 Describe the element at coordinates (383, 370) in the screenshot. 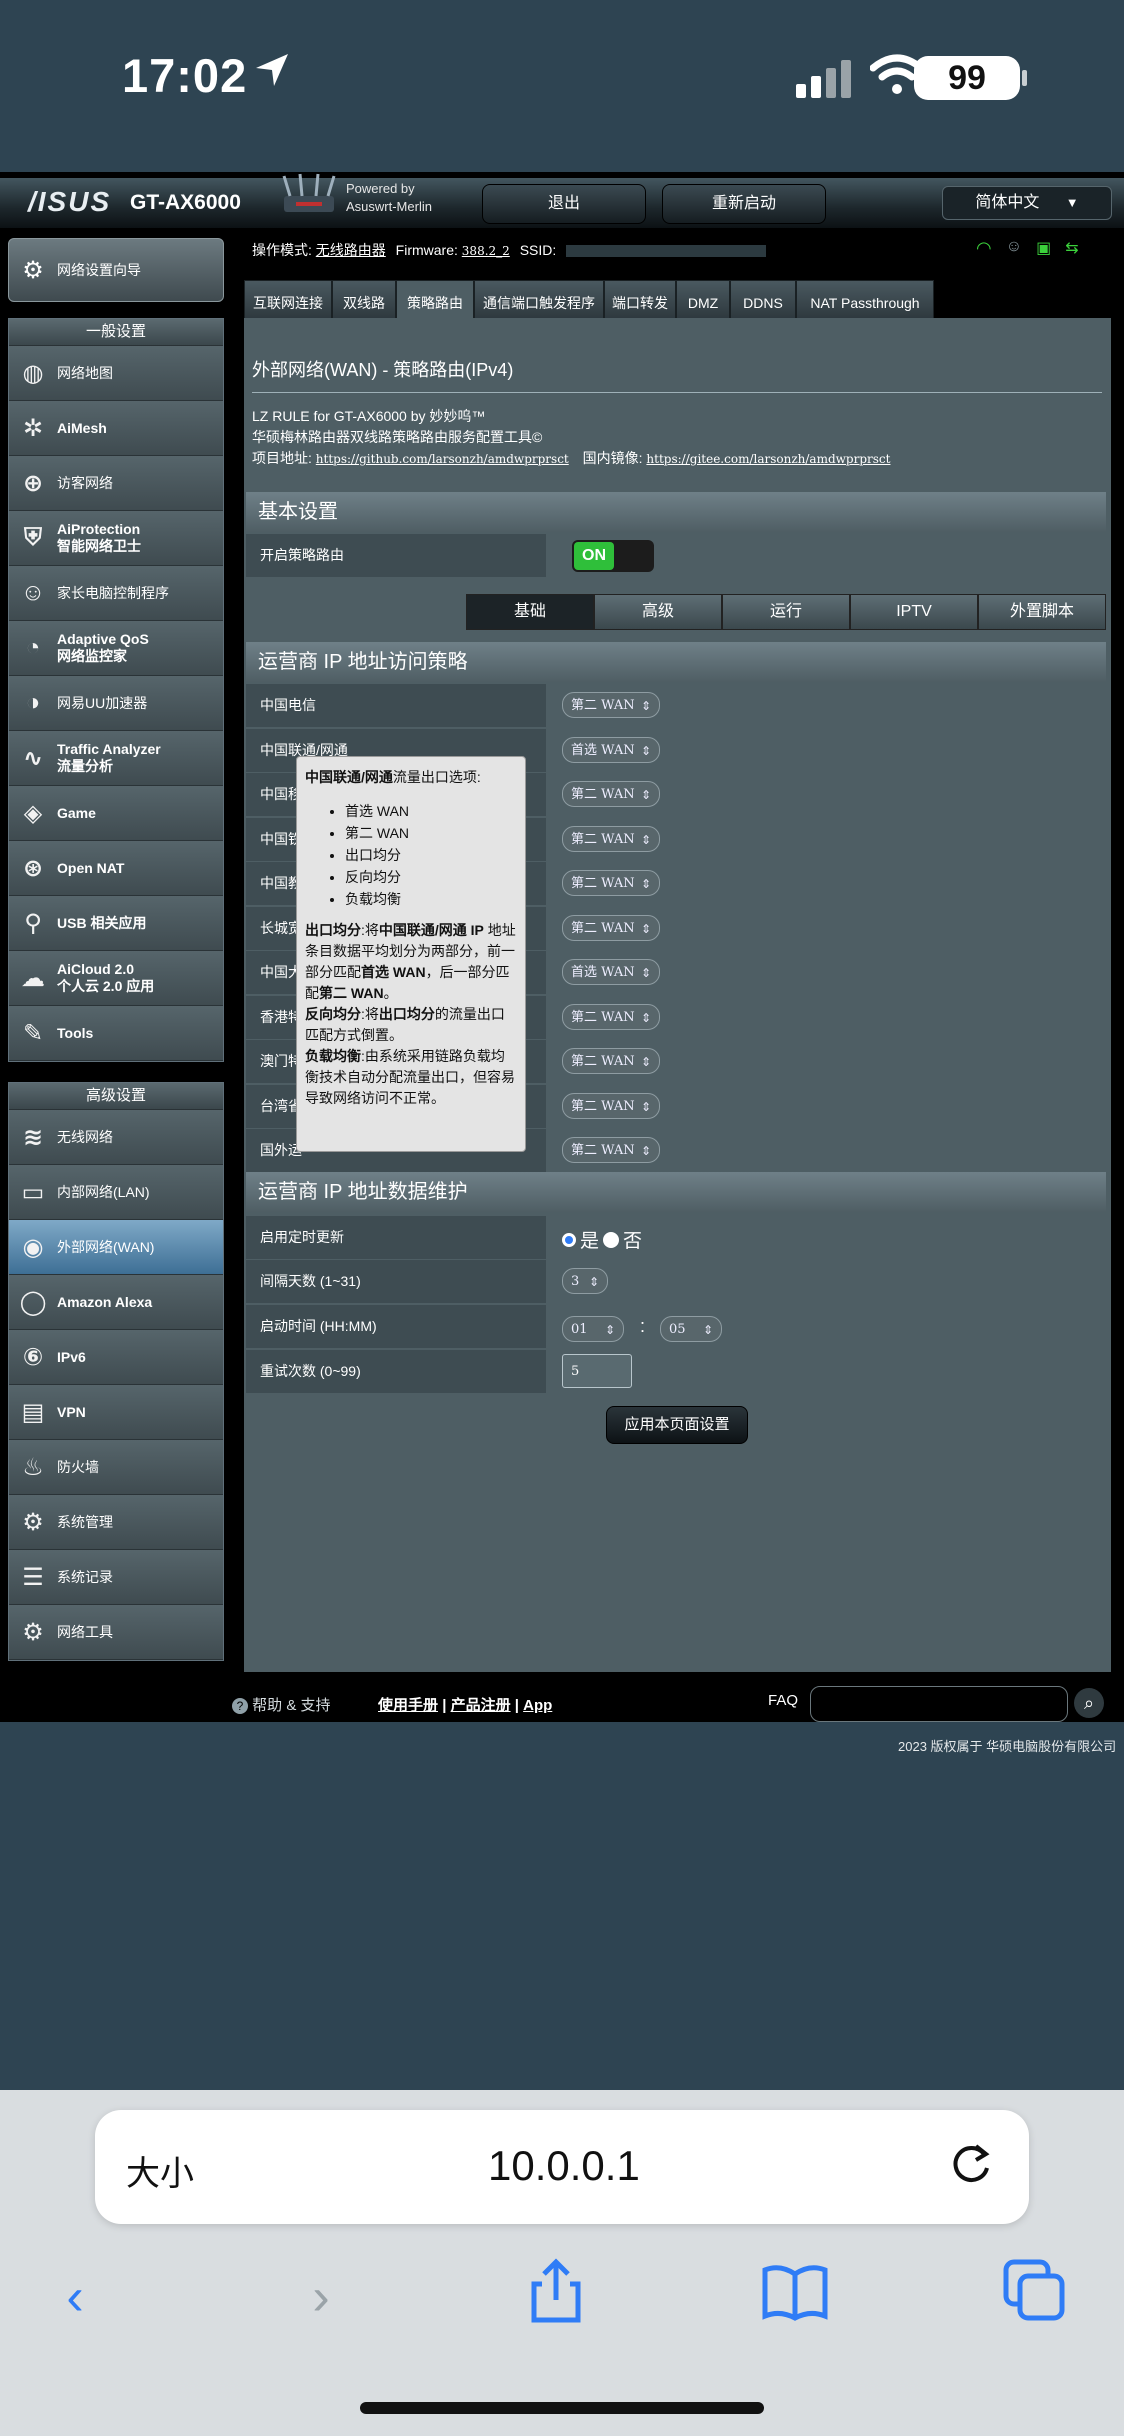

I see `page-title: 外部网络(WAN) - 策略路由(IPv4)` at that location.